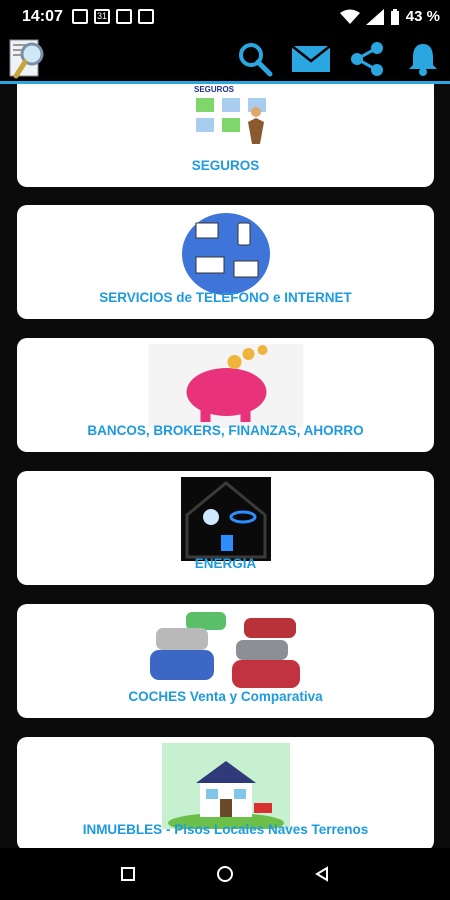 This screenshot has height=900, width=450. Describe the element at coordinates (124, 16) in the screenshot. I see `gmail-icon` at that location.